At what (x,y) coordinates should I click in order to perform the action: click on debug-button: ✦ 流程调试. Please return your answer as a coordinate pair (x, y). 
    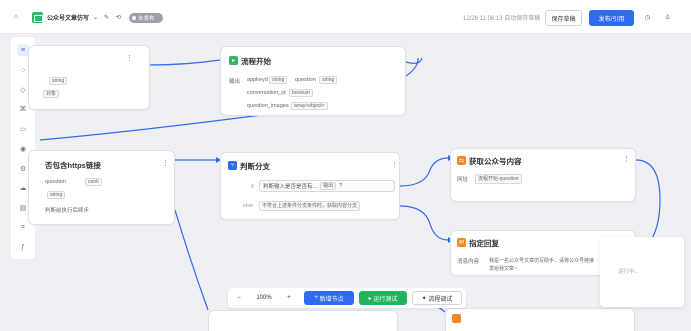
    Looking at the image, I should click on (437, 298).